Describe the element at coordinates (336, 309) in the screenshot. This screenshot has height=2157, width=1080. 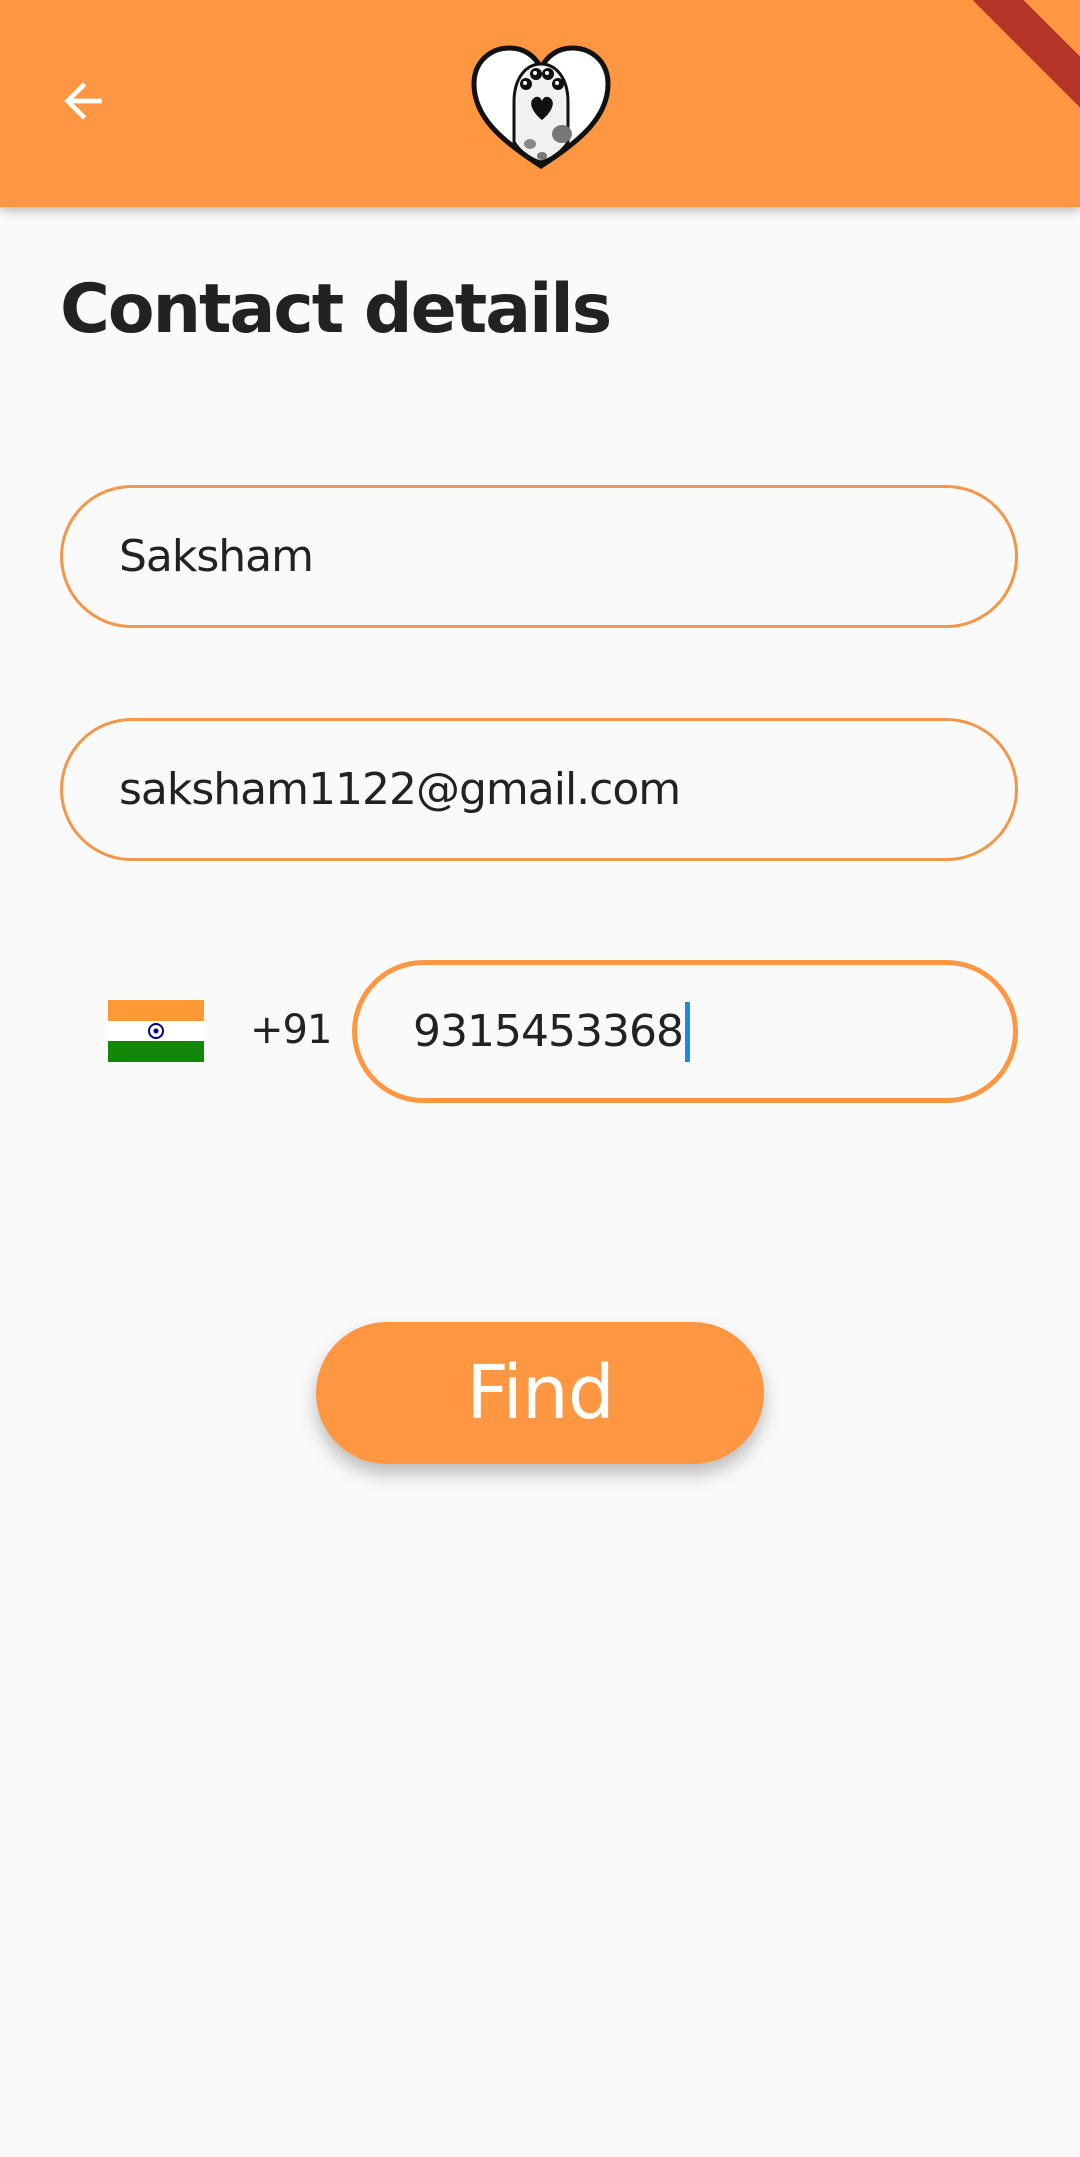
I see `page-title: Contact details` at that location.